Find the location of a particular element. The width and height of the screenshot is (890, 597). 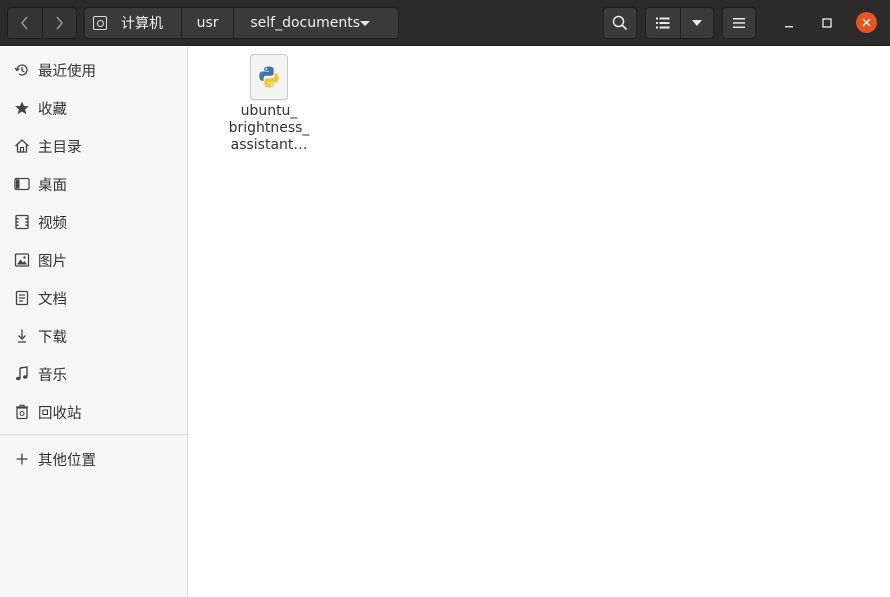

path-crumb-computer: 计算机 is located at coordinates (133, 23).